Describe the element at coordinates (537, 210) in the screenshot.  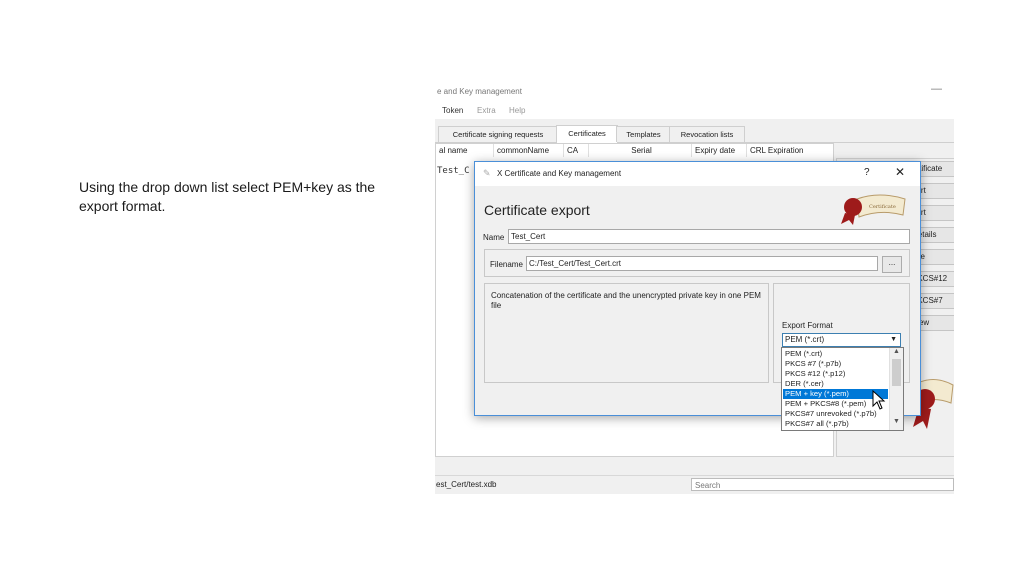
I see `dialog-heading: Certificate export` at that location.